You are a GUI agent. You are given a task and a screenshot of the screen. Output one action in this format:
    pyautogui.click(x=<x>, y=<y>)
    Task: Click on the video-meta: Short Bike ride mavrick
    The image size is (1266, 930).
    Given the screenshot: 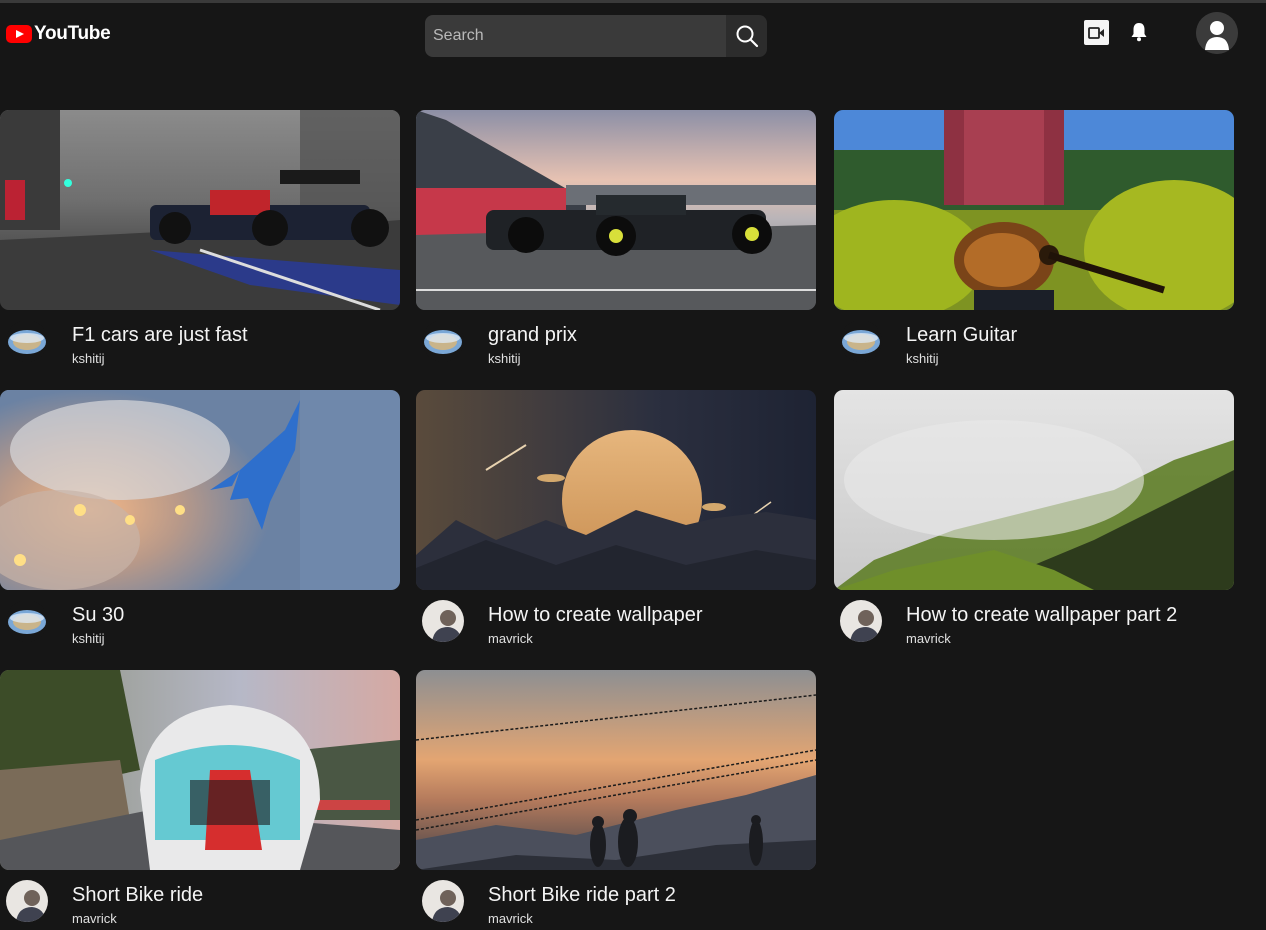 What is the action you would take?
    pyautogui.click(x=200, y=900)
    